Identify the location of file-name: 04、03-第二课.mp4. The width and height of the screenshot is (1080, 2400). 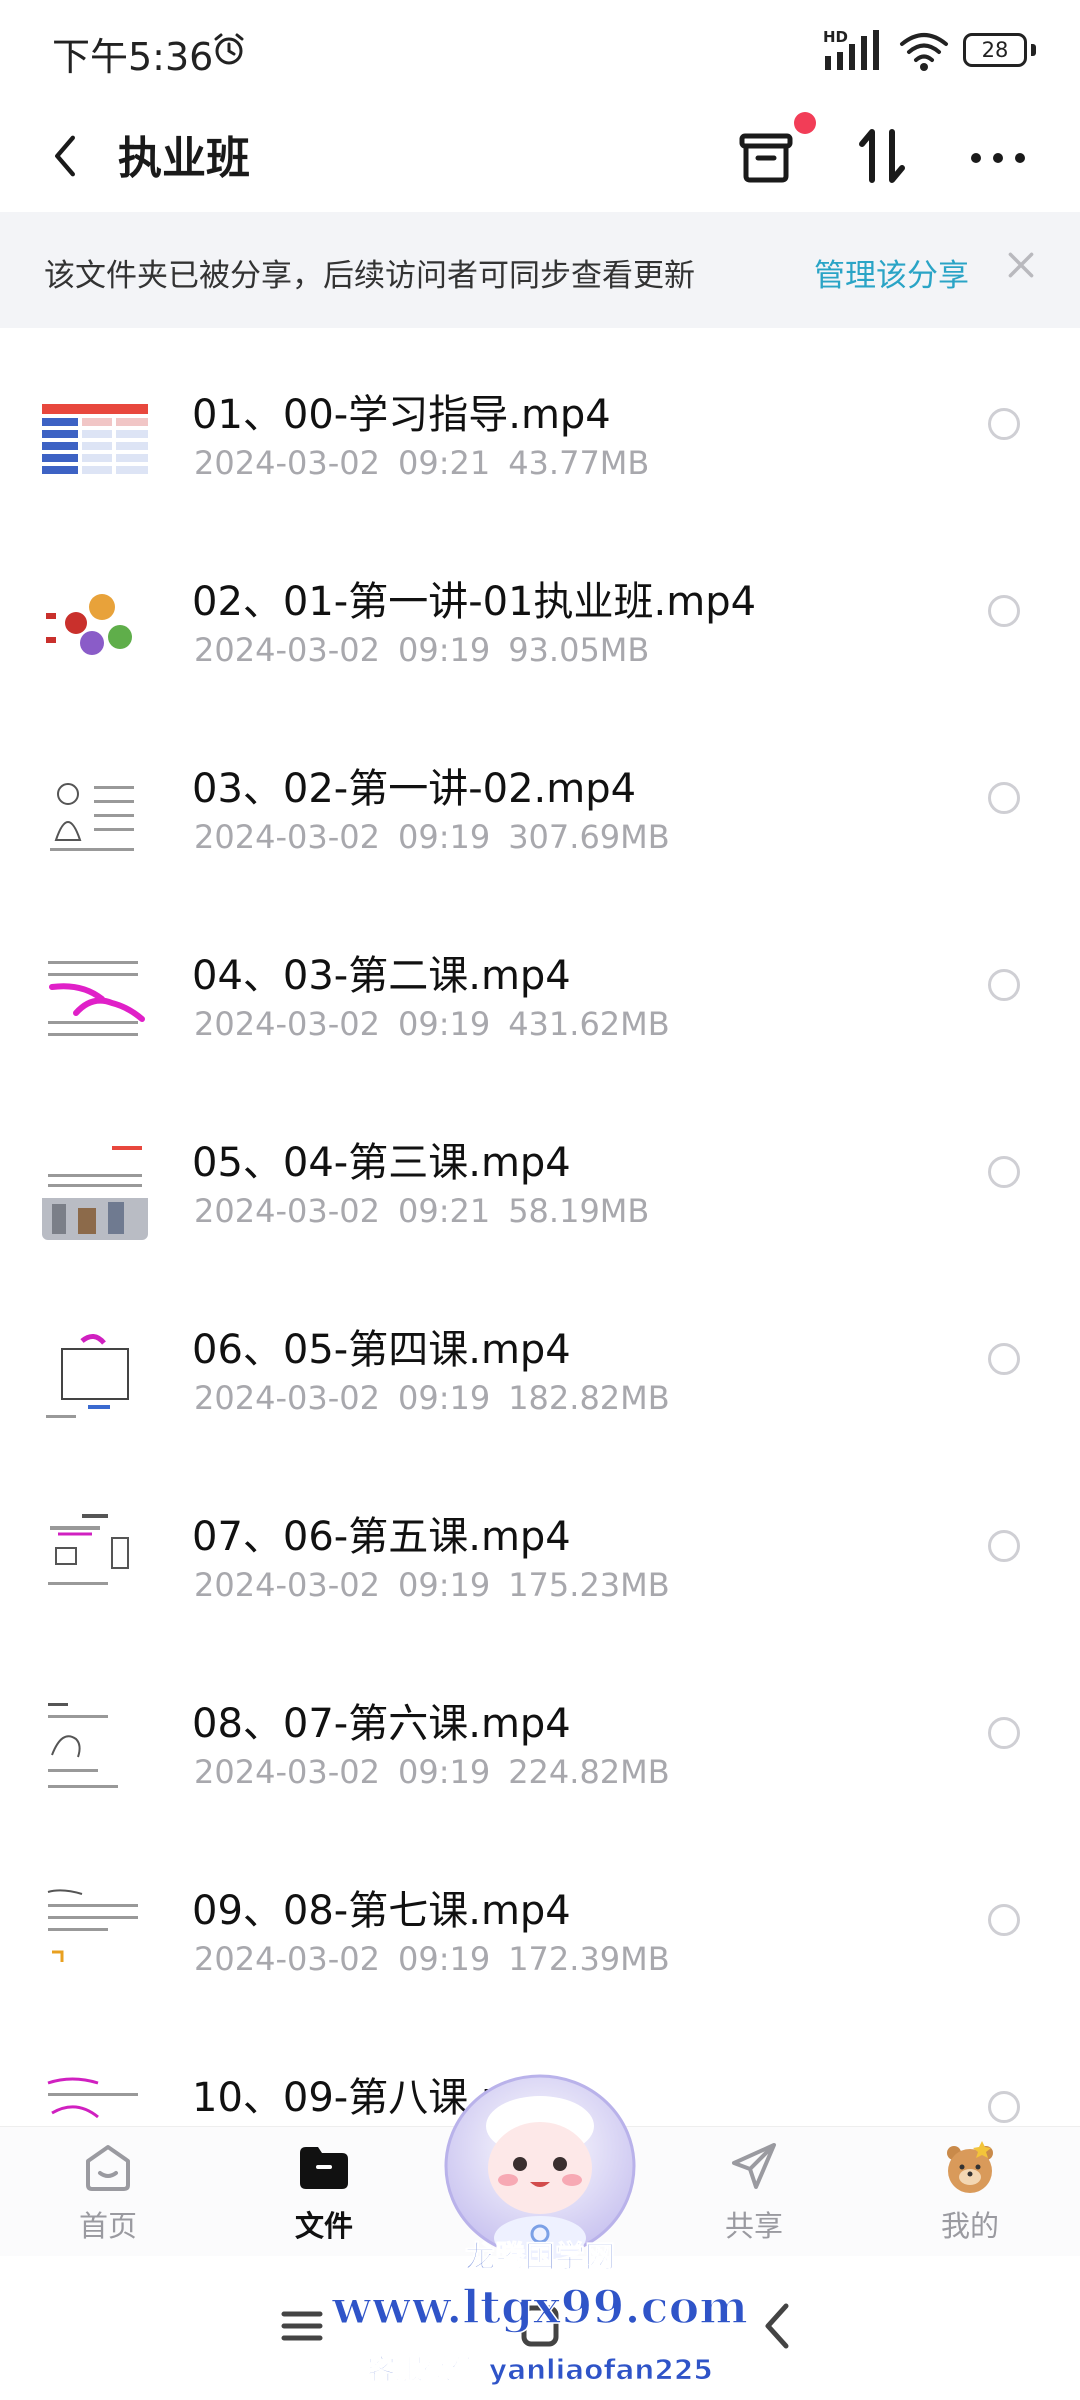
(381, 976).